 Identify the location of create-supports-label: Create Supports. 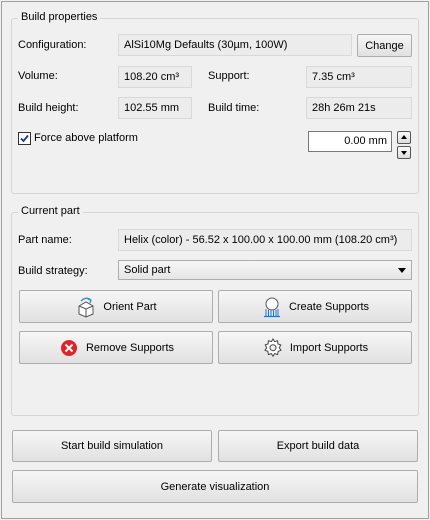
(329, 306).